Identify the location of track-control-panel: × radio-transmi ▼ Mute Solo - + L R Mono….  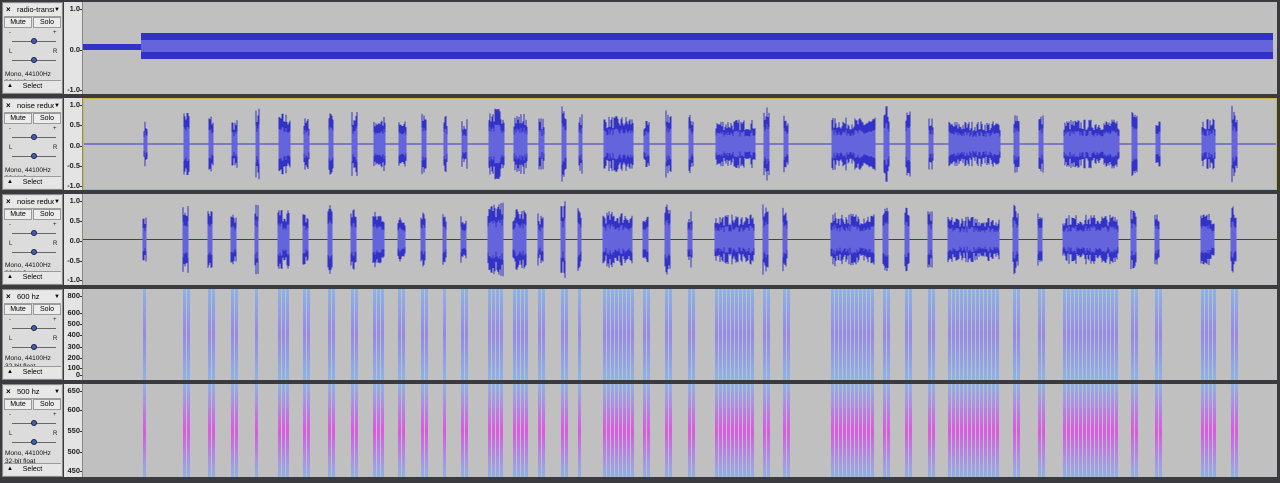
(32, 48).